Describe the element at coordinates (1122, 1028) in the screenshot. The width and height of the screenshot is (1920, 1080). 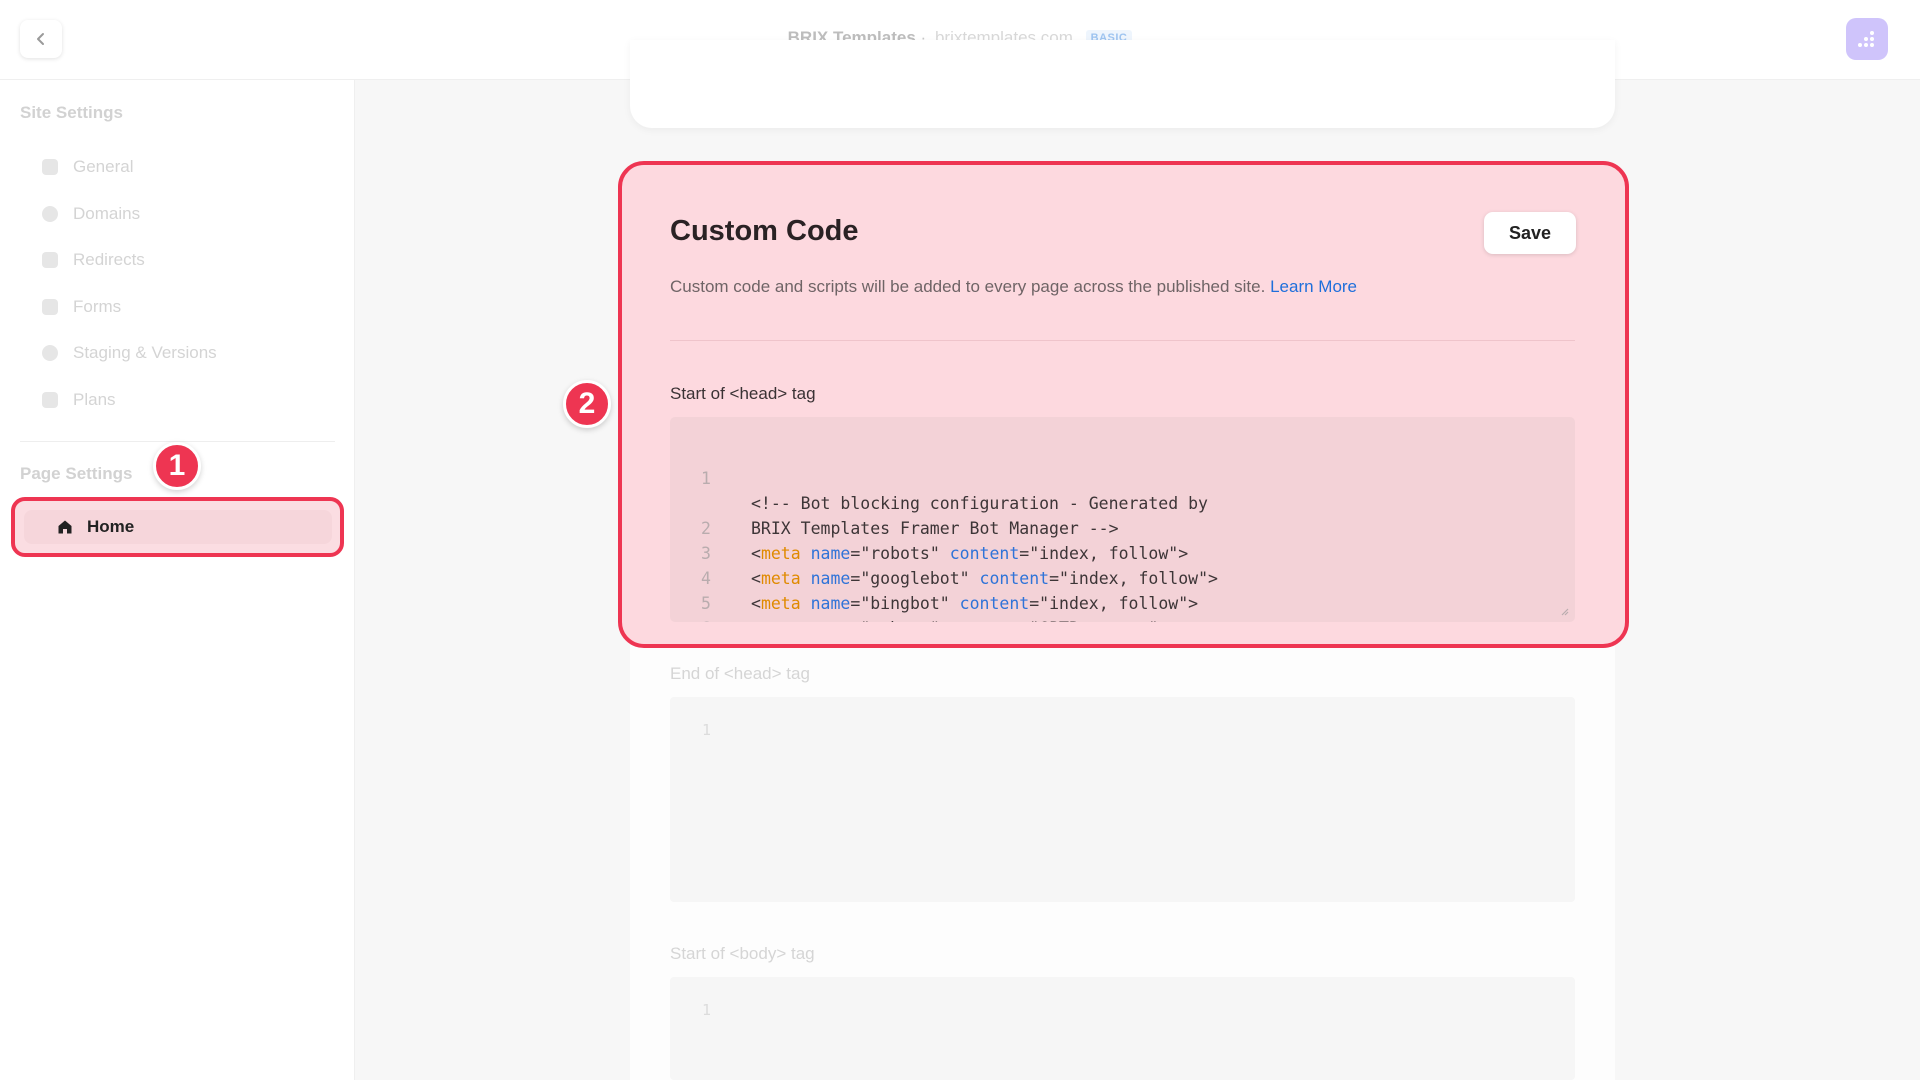
I see `body-start-editor: 1` at that location.